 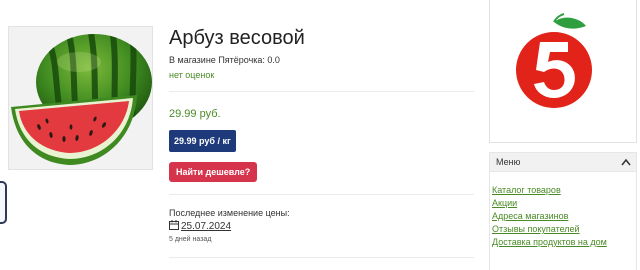 I want to click on side-tab-handle, so click(x=3, y=202).